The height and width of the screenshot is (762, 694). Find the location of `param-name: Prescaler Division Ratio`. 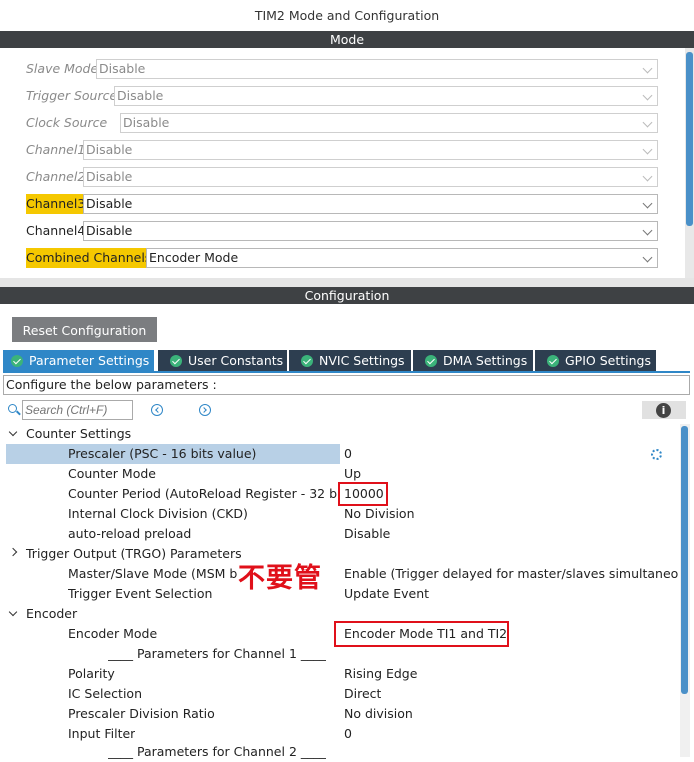

param-name: Prescaler Division Ratio is located at coordinates (141, 714).